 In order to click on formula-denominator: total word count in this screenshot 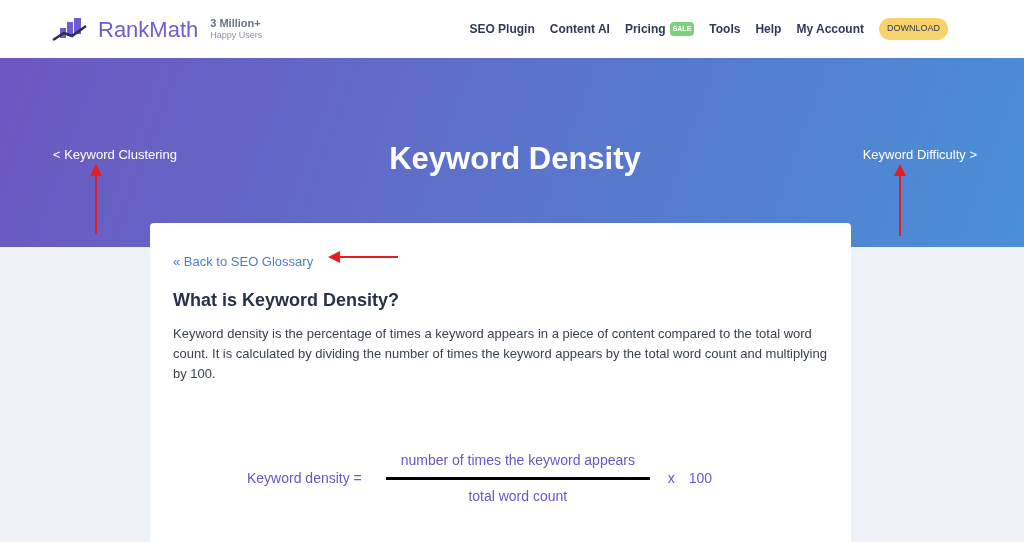, I will do `click(518, 496)`.